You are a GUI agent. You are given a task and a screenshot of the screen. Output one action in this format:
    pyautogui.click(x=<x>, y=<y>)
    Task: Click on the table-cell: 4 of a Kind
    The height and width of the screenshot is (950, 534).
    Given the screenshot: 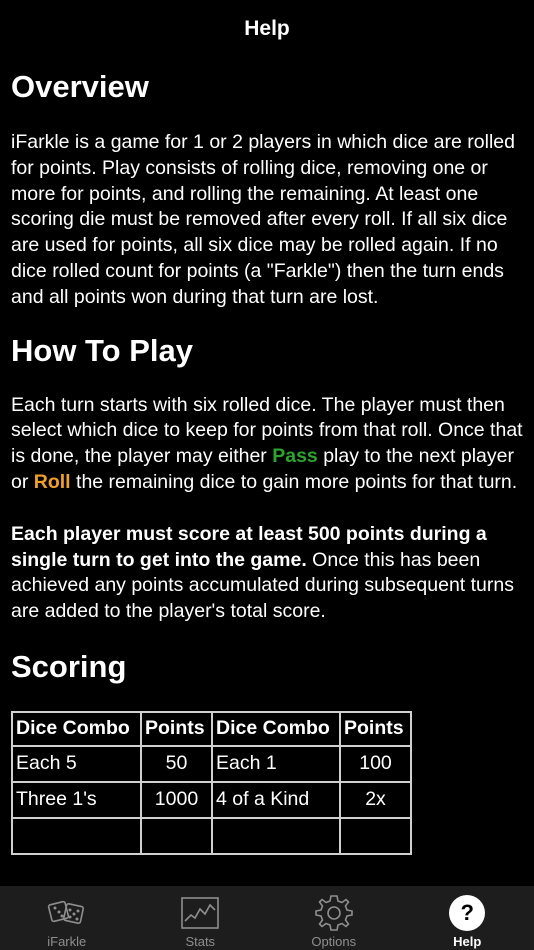 What is the action you would take?
    pyautogui.click(x=276, y=799)
    